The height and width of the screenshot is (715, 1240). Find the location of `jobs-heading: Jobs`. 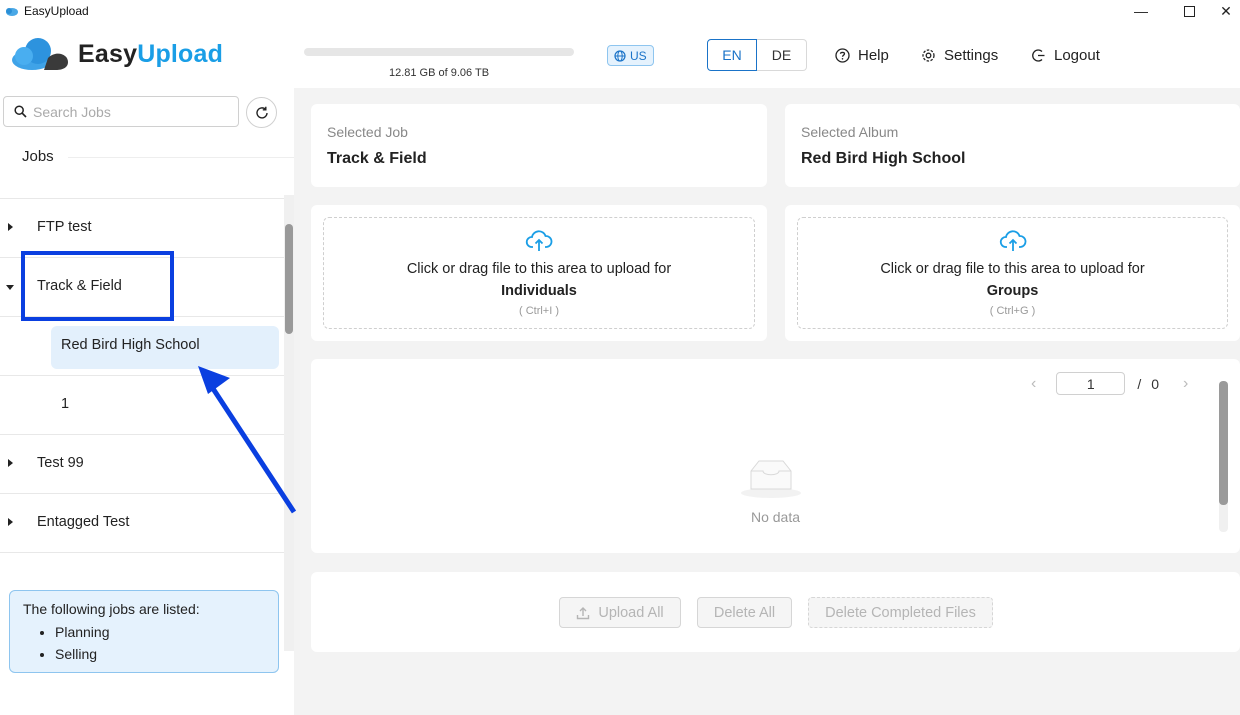

jobs-heading: Jobs is located at coordinates (38, 156).